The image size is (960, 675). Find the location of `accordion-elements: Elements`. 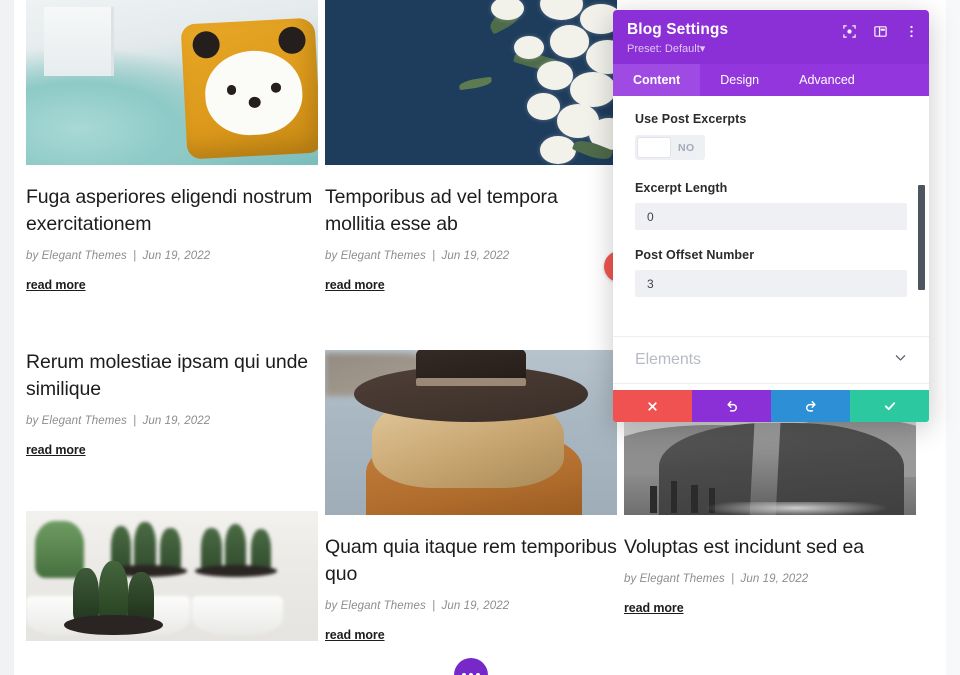

accordion-elements: Elements is located at coordinates (771, 359).